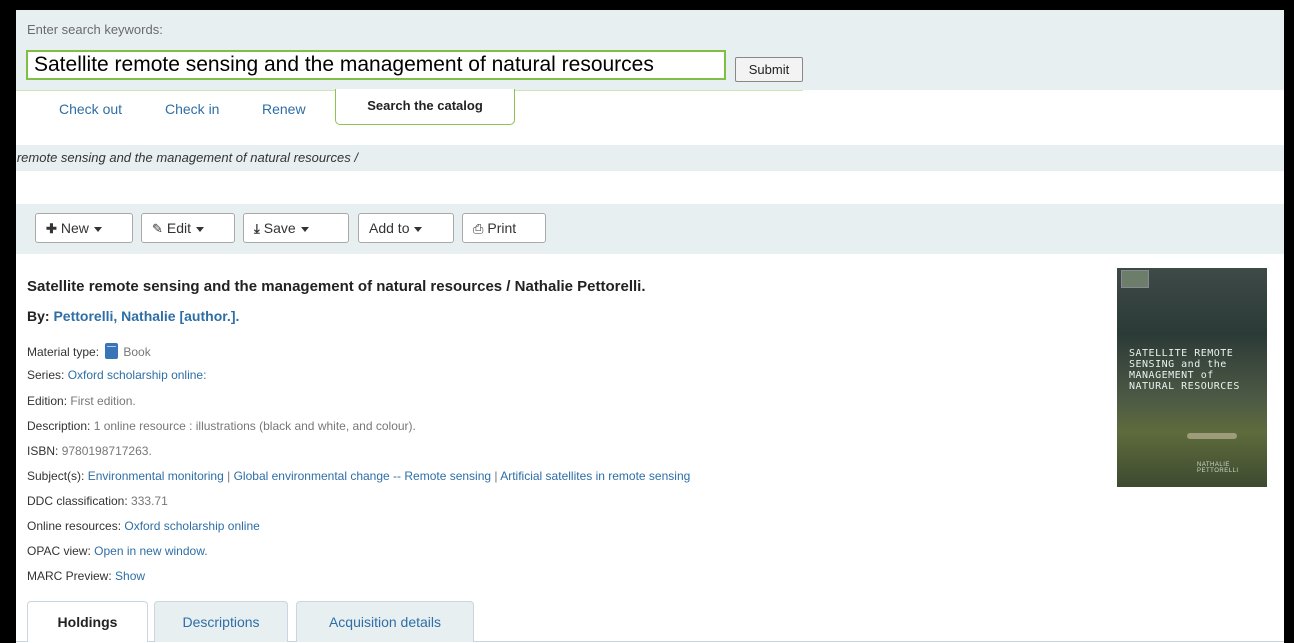 The width and height of the screenshot is (1294, 643). What do you see at coordinates (51, 228) in the screenshot?
I see `plus-icon: ✚` at bounding box center [51, 228].